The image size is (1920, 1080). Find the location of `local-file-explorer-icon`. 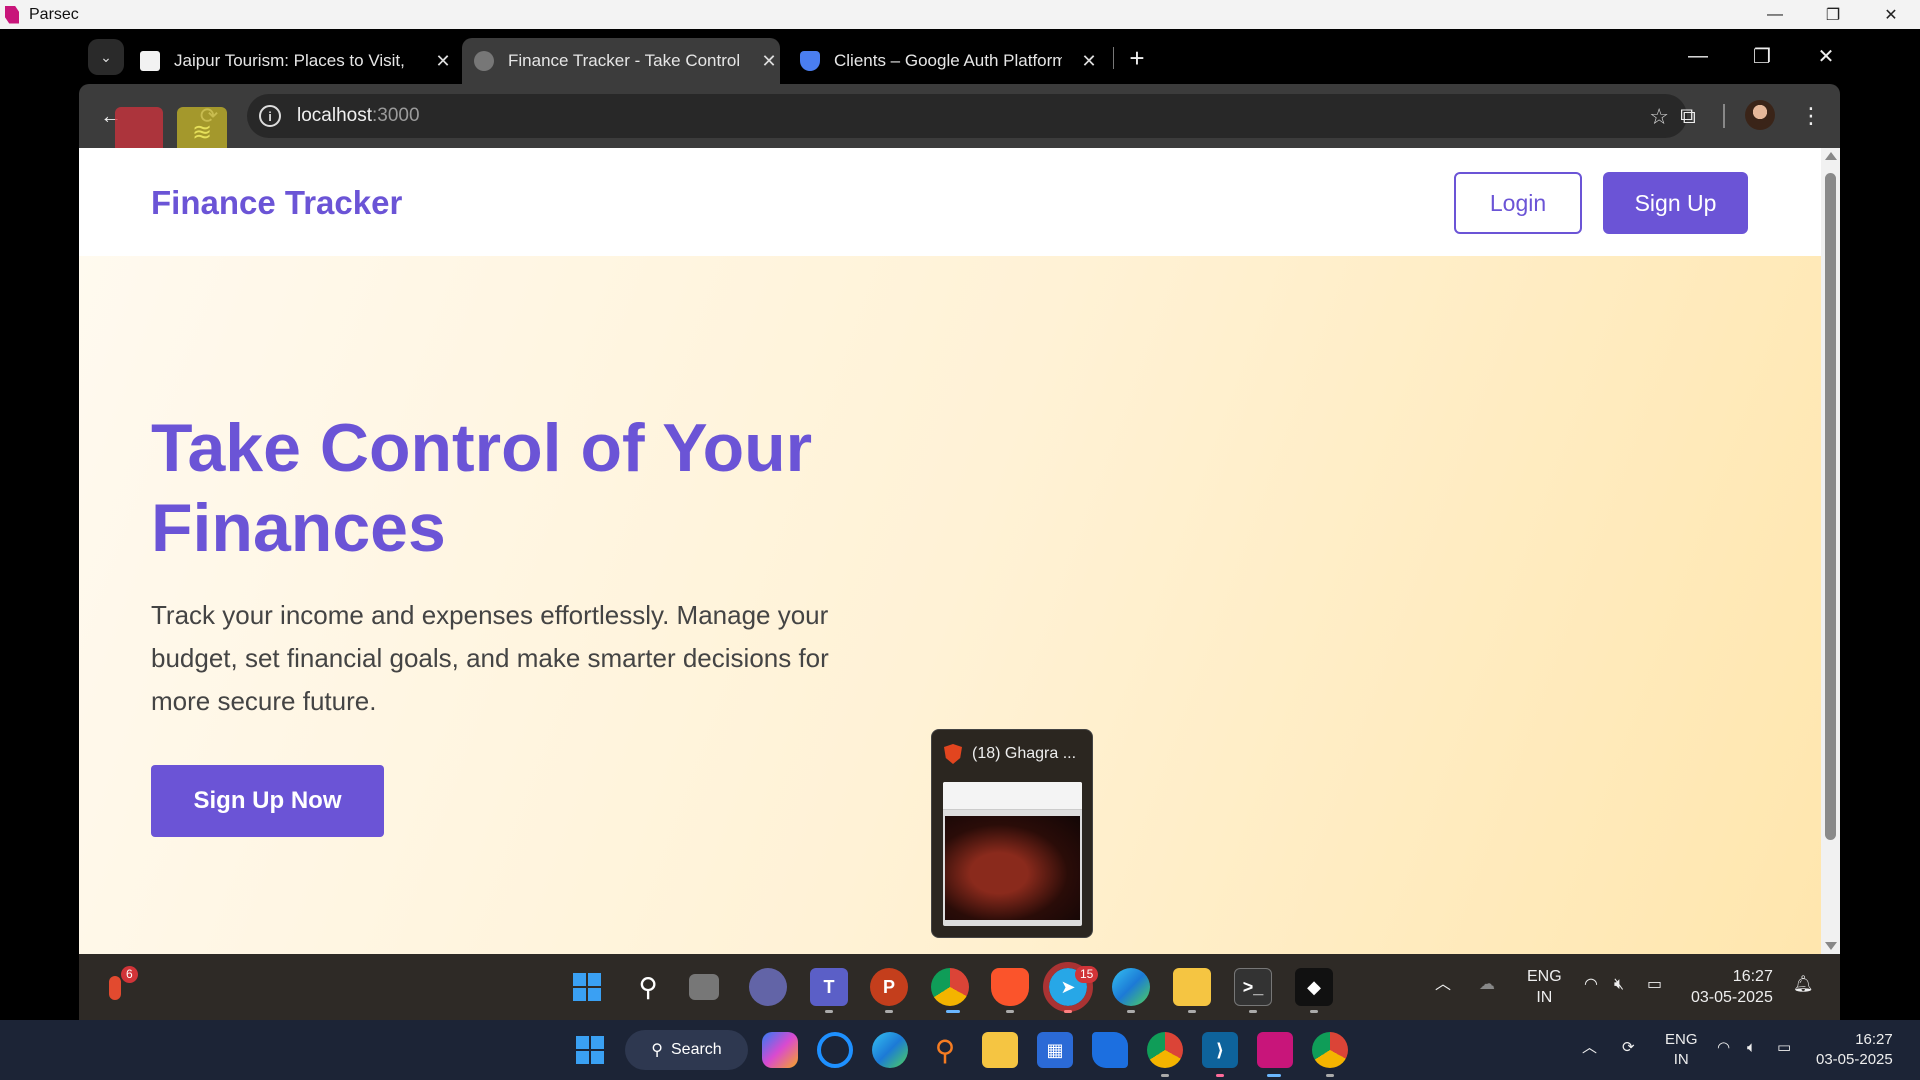

local-file-explorer-icon is located at coordinates (1000, 1050).